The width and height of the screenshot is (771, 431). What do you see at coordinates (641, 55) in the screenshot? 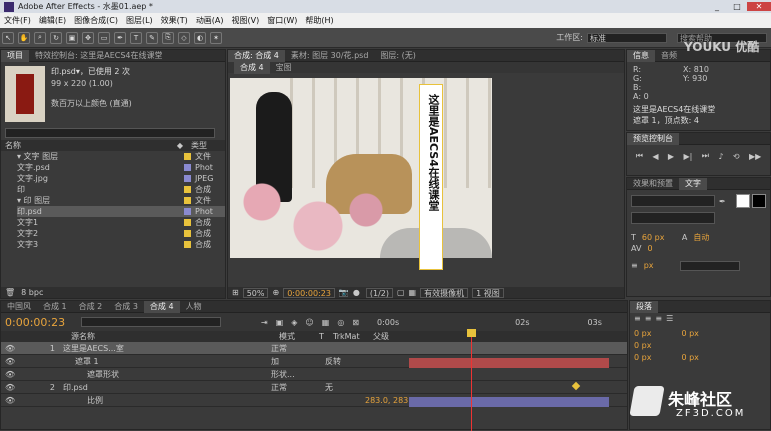
I see `tab-info: 信息` at bounding box center [641, 55].